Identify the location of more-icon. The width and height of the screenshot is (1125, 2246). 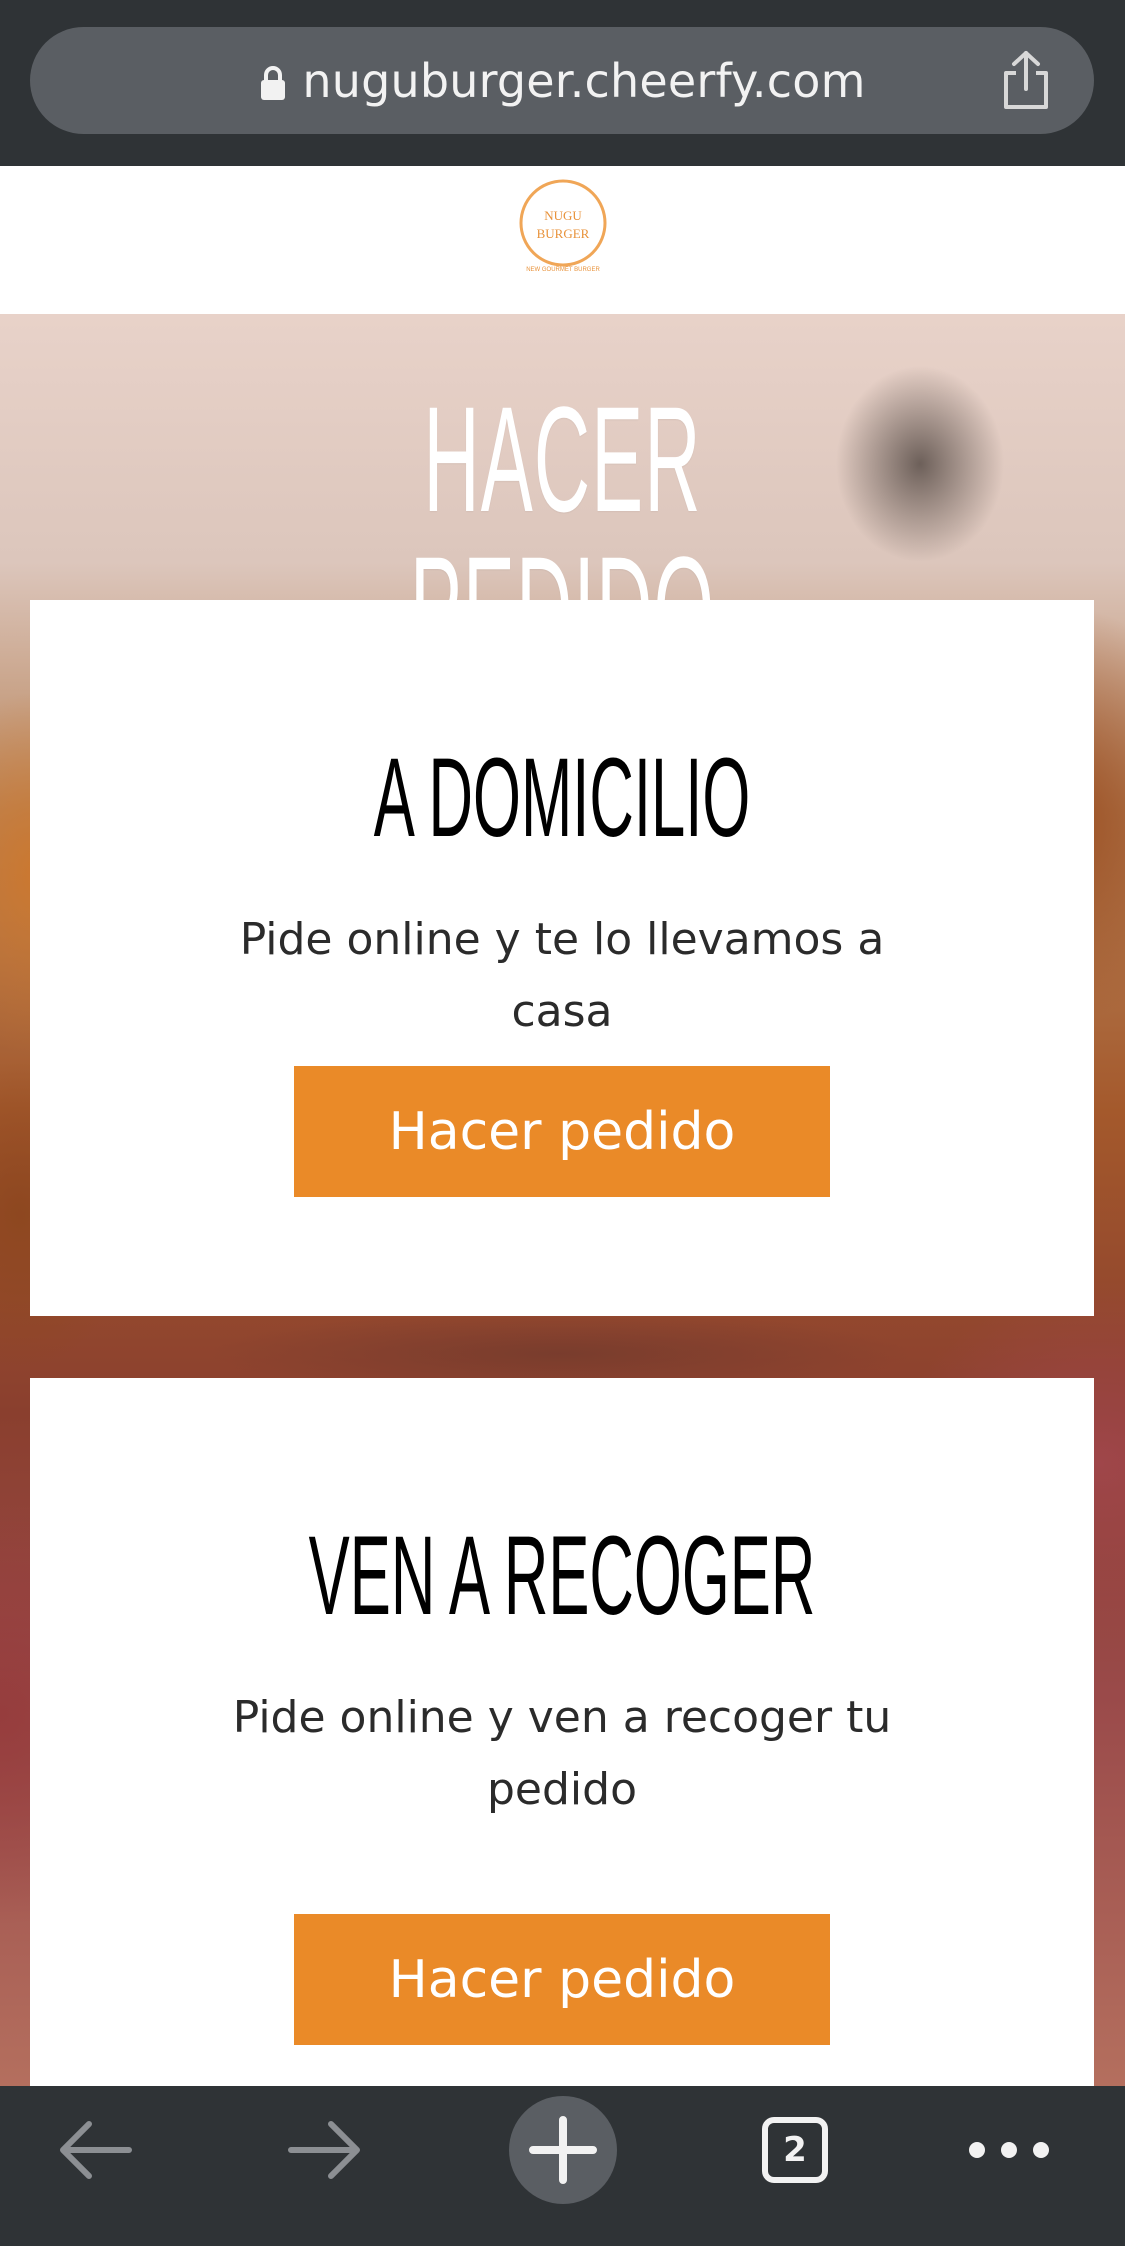
(1009, 2150).